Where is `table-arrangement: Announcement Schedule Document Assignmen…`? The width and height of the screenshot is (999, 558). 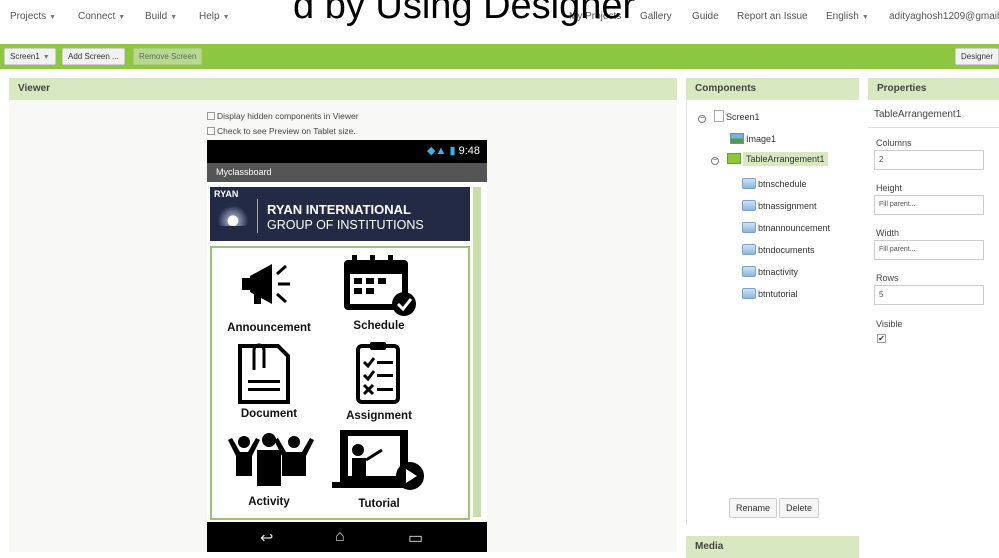
table-arrangement: Announcement Schedule Document Assignmen… is located at coordinates (340, 383).